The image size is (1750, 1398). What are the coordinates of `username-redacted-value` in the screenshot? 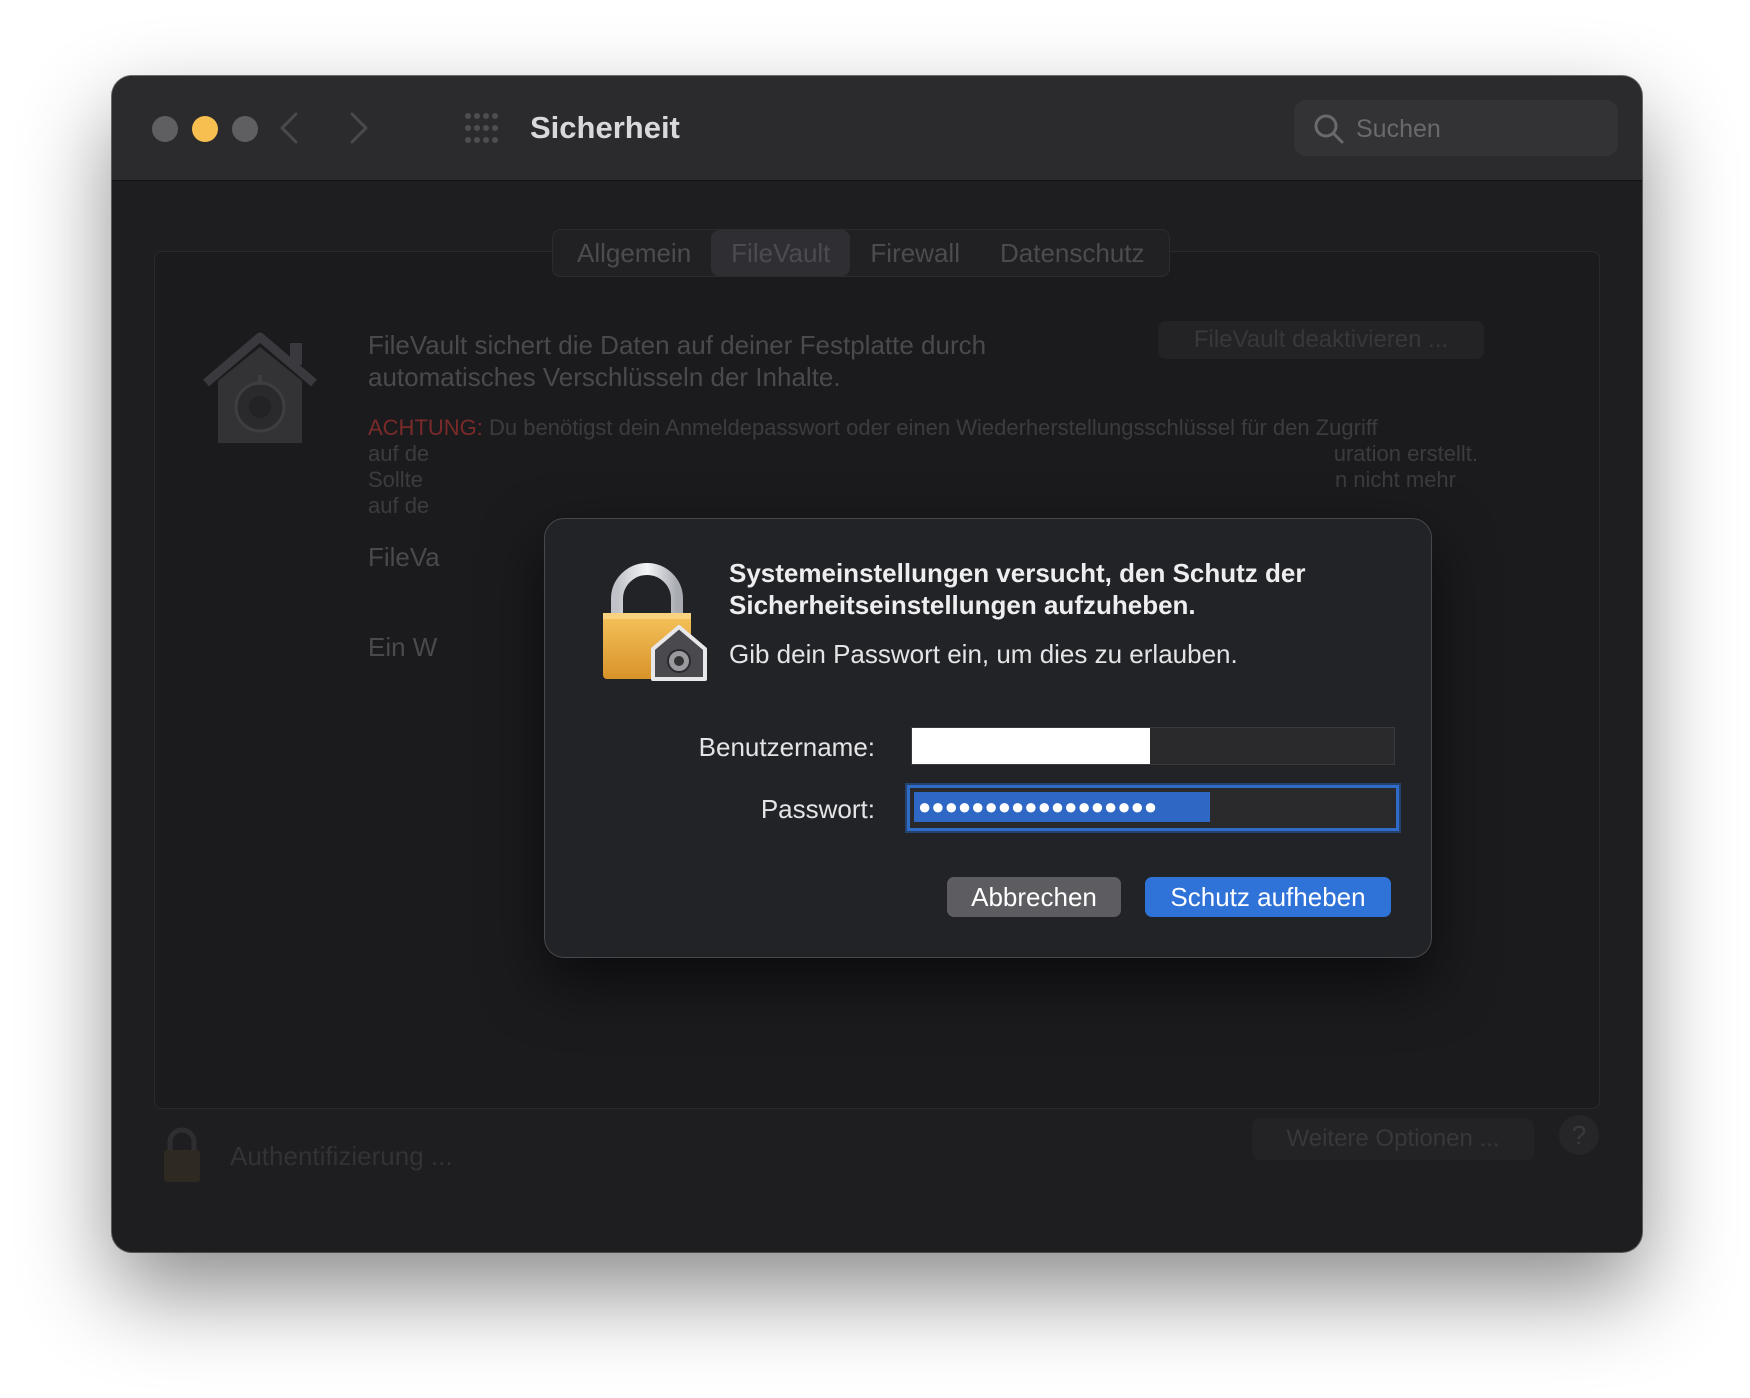 It's located at (1031, 746).